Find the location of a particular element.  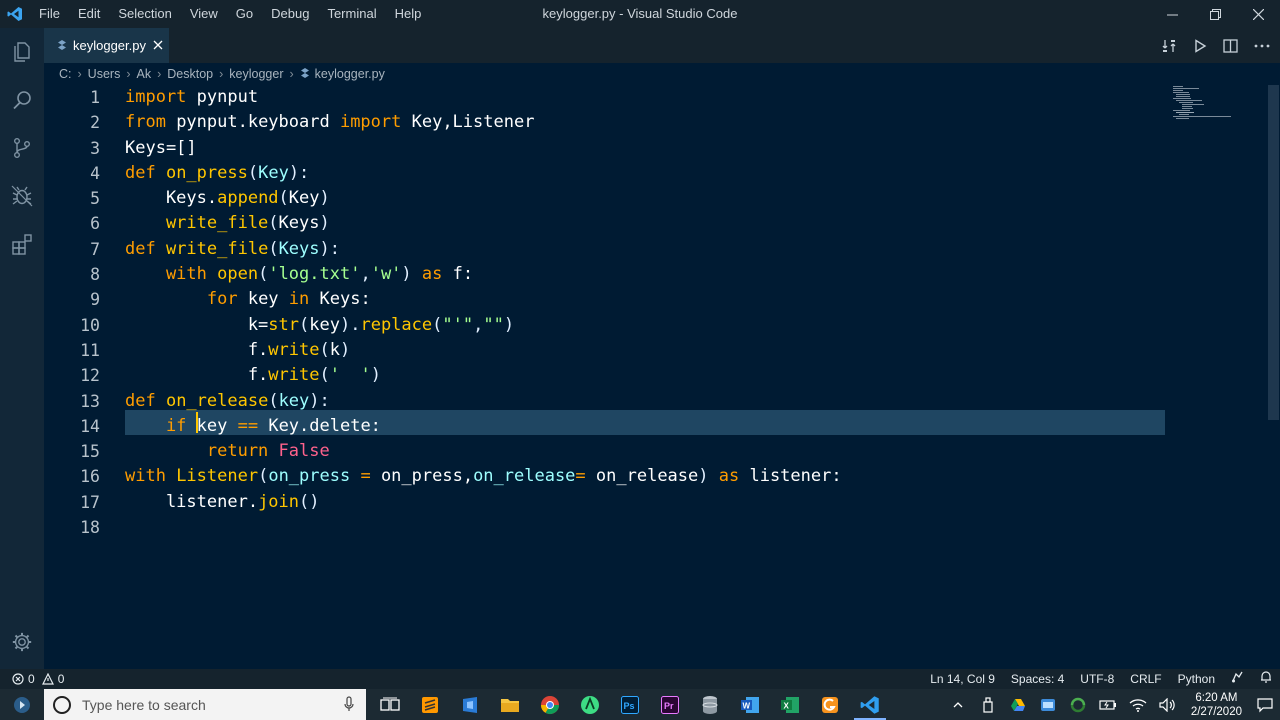

taskbar-excel: X is located at coordinates (790, 704).